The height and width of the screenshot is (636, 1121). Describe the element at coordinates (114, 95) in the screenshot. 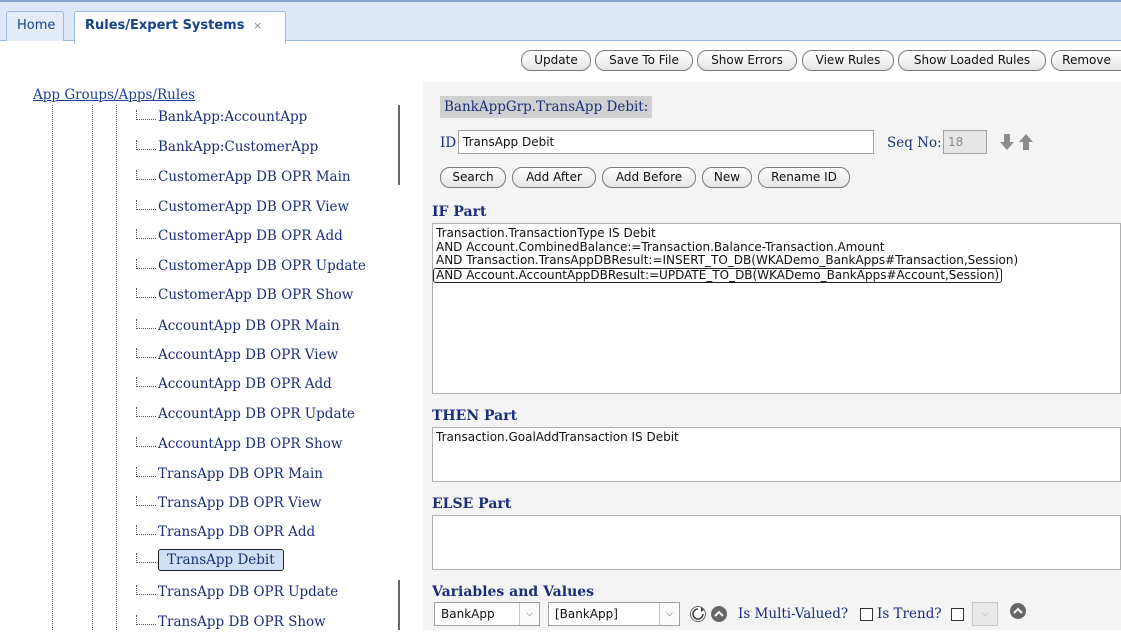

I see `tree-title-link: App Groups/Apps/Rules` at that location.